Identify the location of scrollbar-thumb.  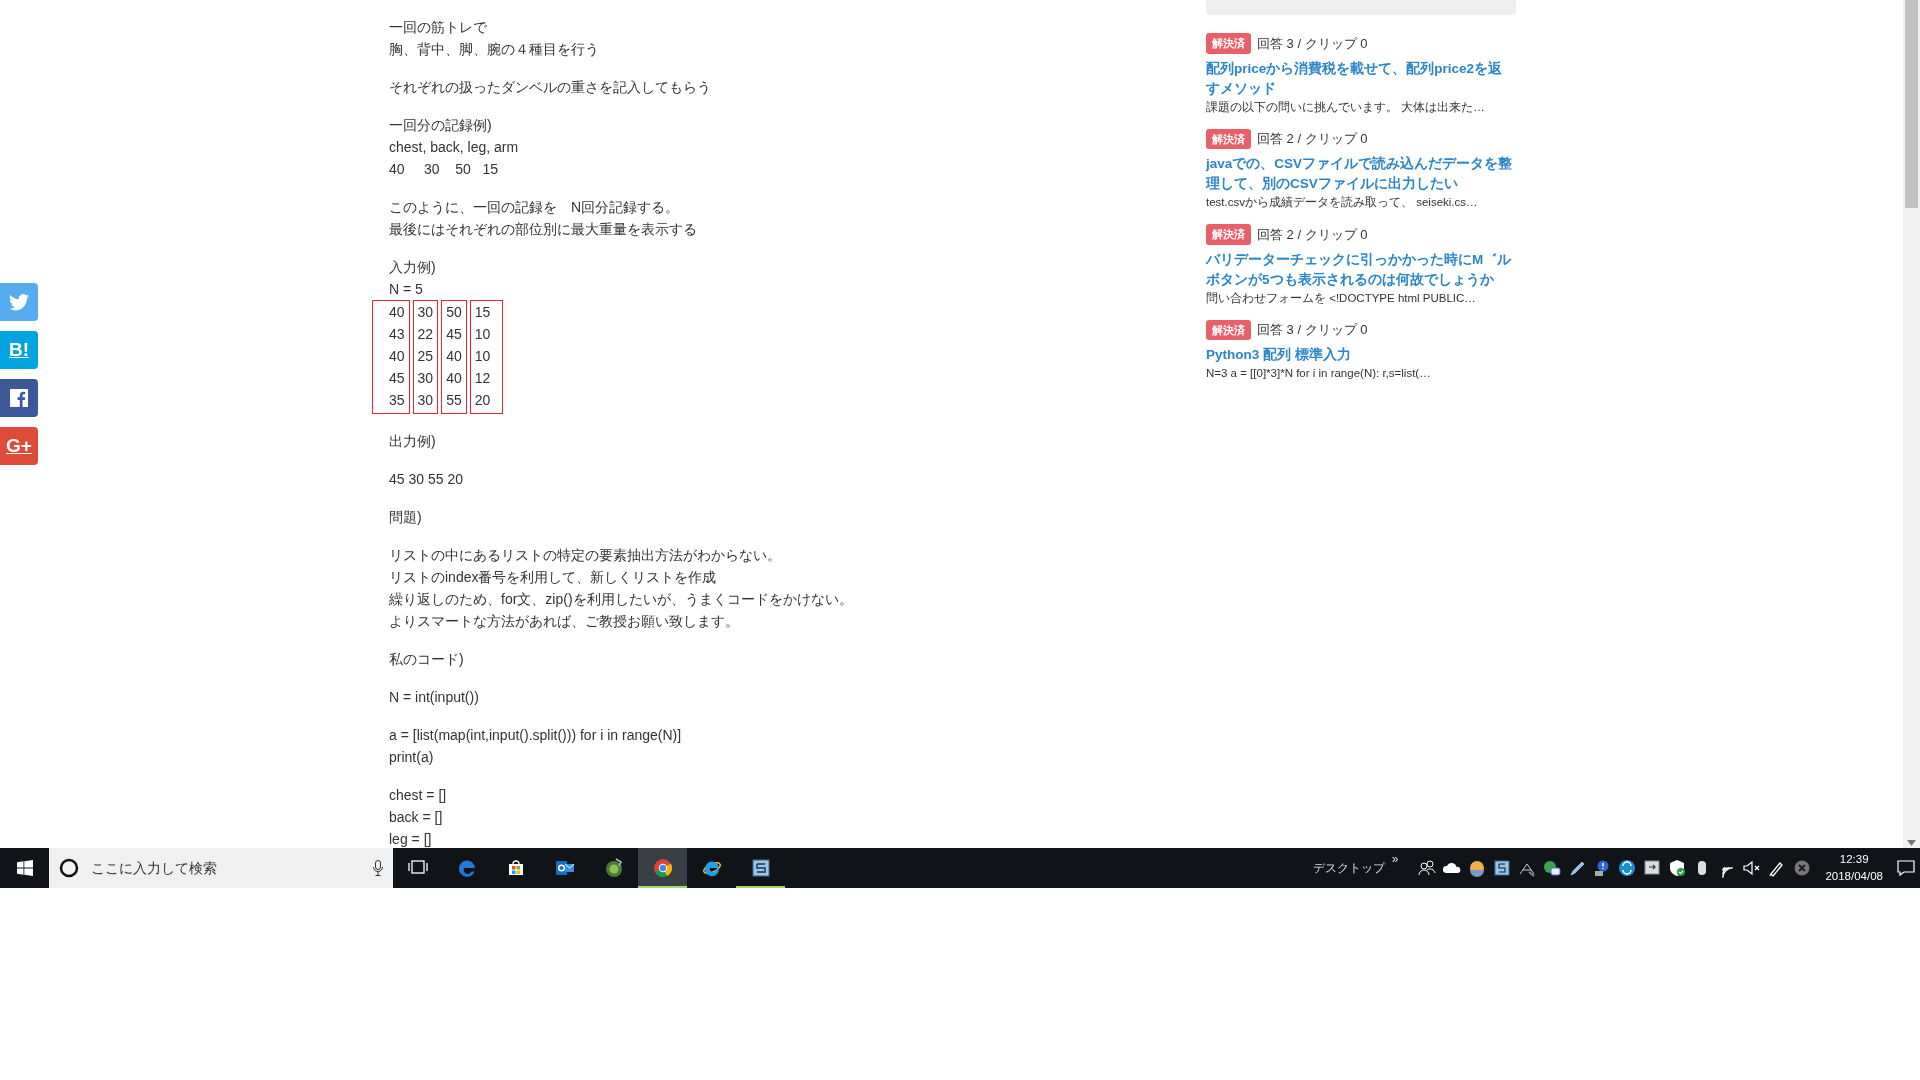
(1911, 104).